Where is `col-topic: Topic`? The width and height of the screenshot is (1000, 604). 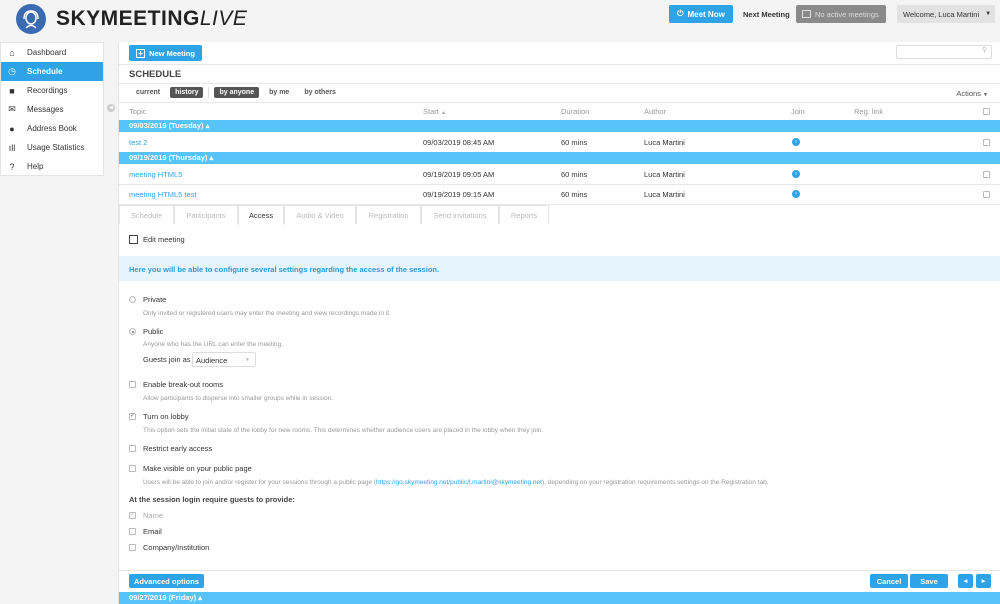
col-topic: Topic is located at coordinates (138, 111).